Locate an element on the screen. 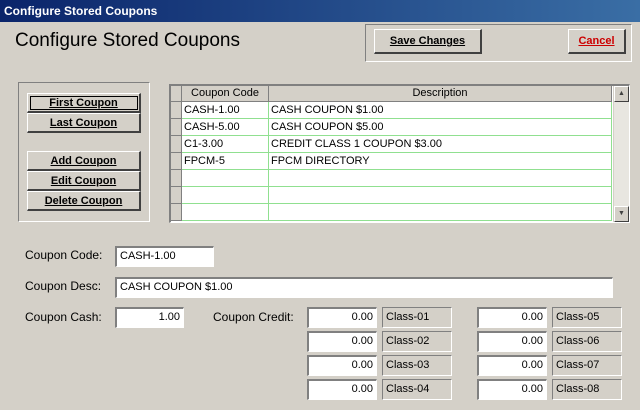 The width and height of the screenshot is (640, 410). edit-coupon-button: Edit Coupon is located at coordinates (84, 181).